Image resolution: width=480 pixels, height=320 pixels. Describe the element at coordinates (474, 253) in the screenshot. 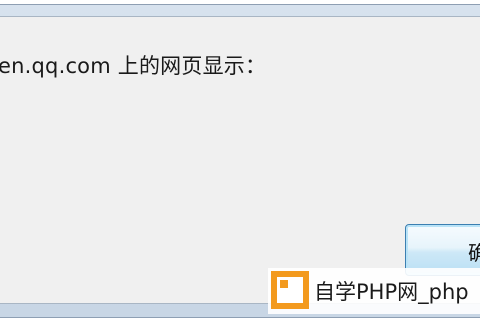

I see `ok-button-label: 确` at that location.